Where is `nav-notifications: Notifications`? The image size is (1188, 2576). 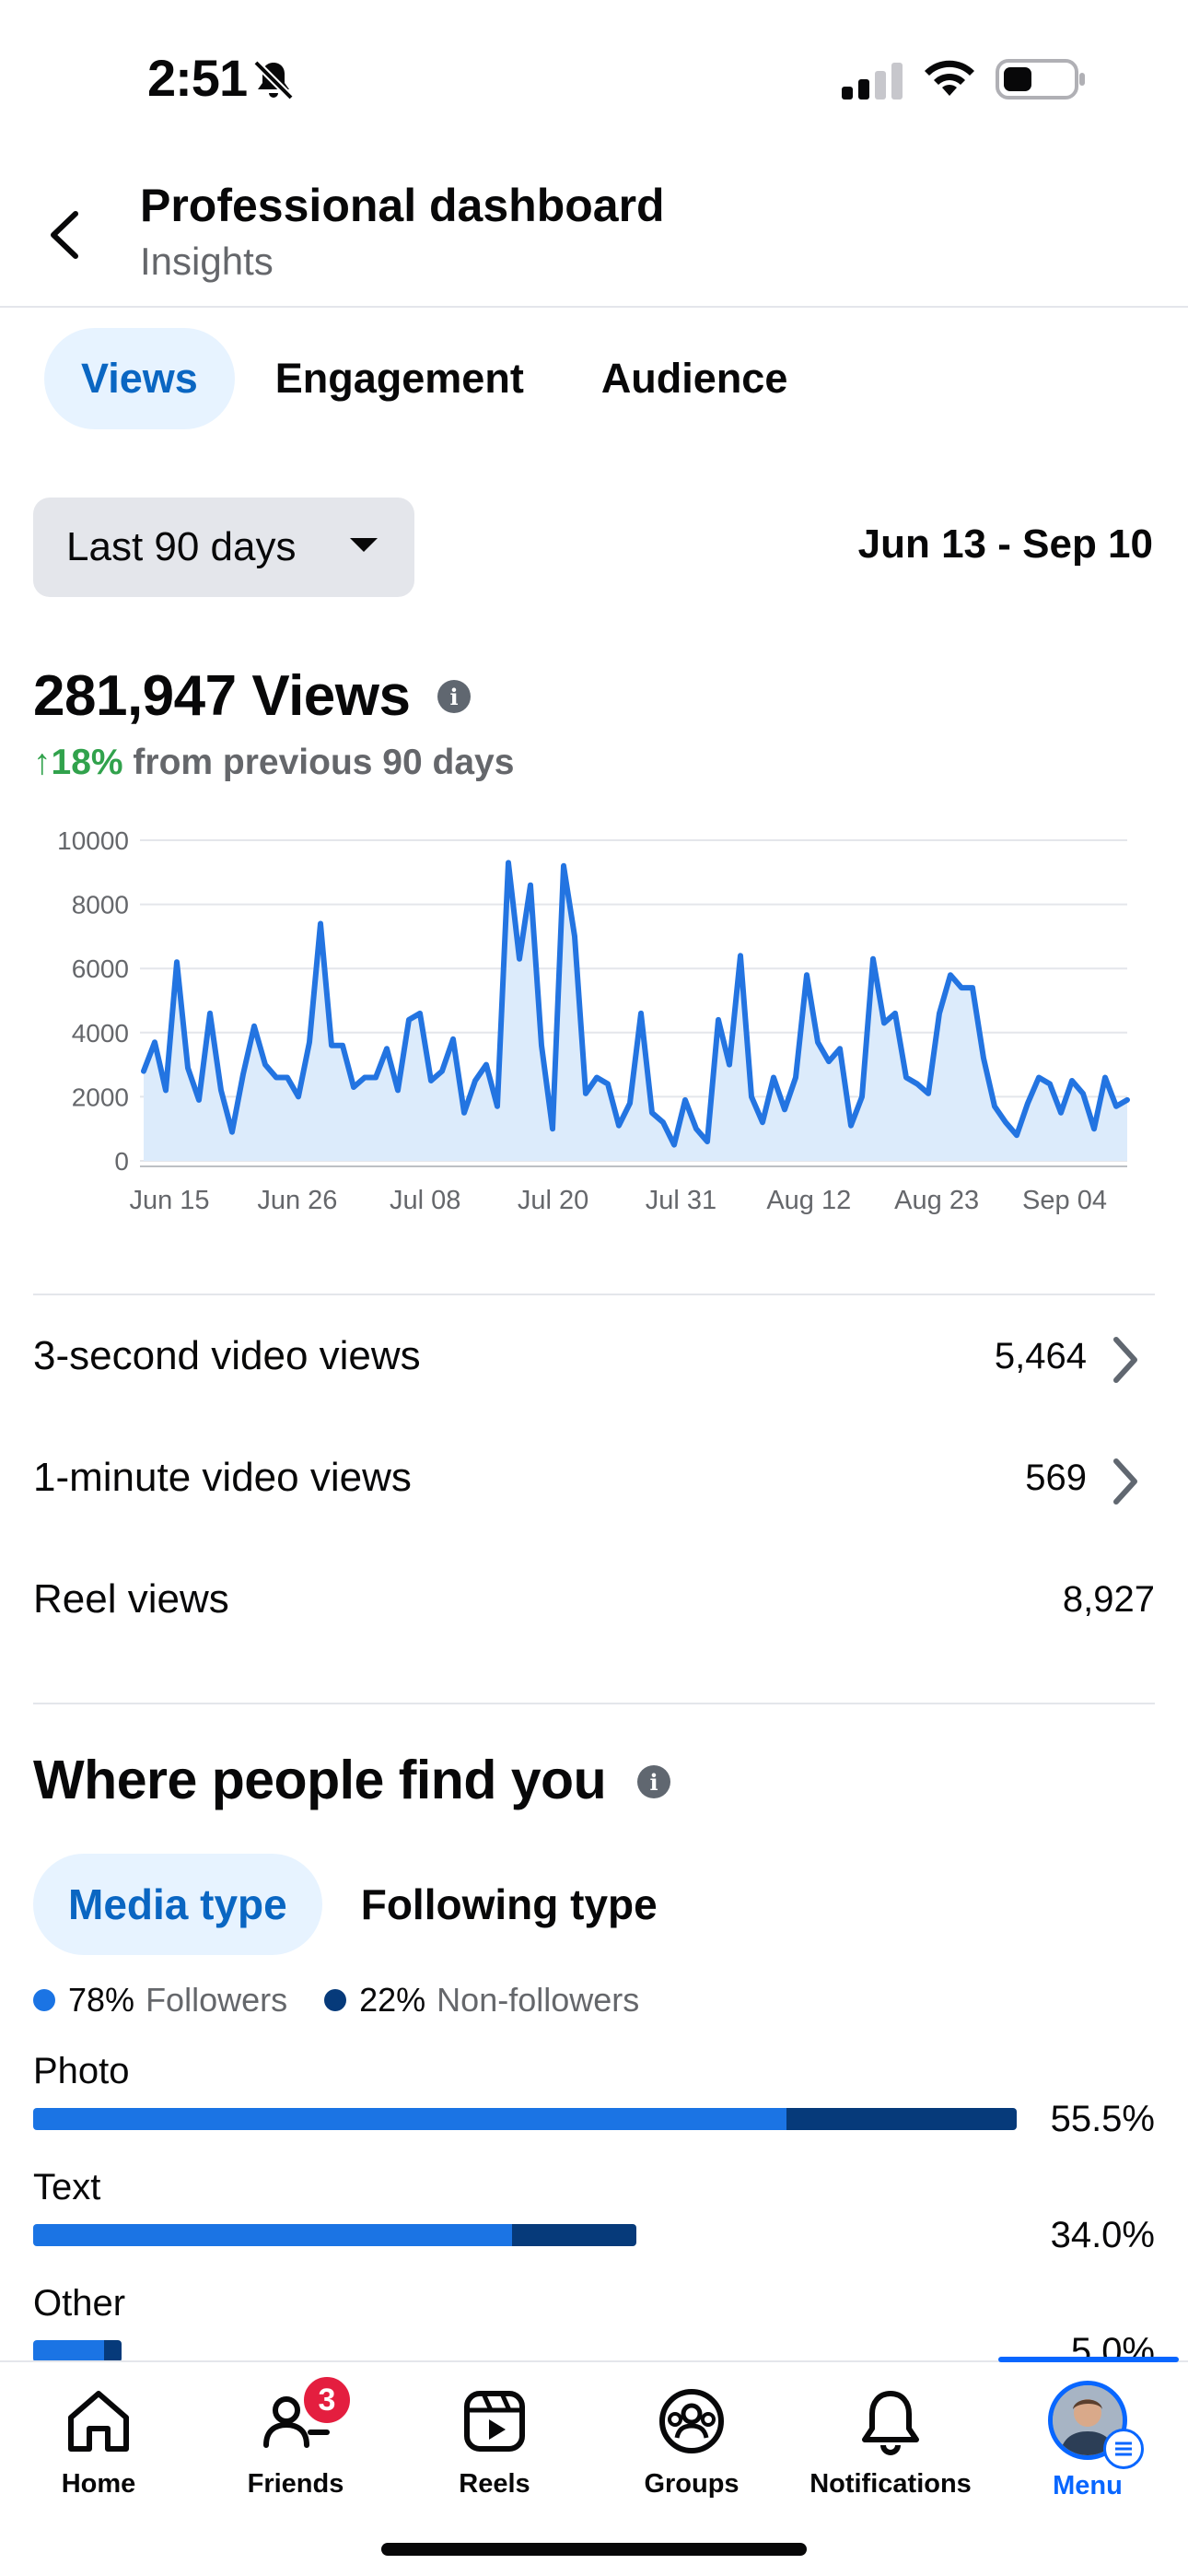
nav-notifications: Notifications is located at coordinates (890, 2453).